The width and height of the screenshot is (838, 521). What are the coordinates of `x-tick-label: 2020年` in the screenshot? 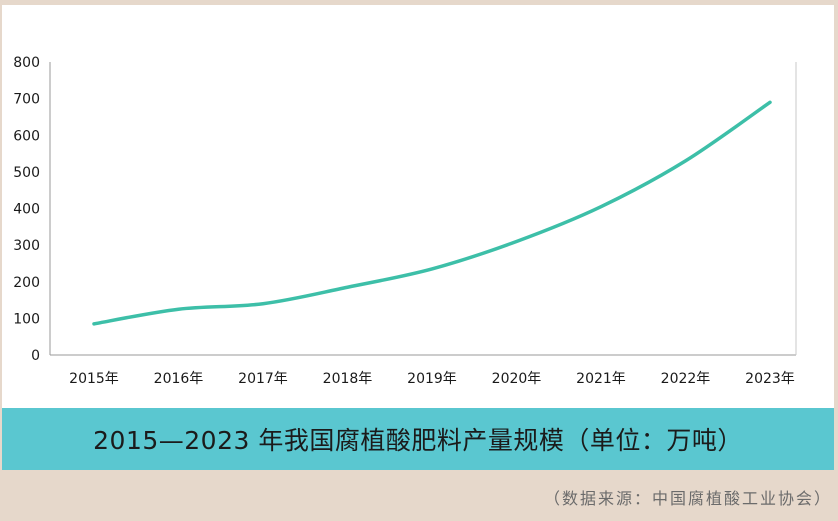 It's located at (517, 379).